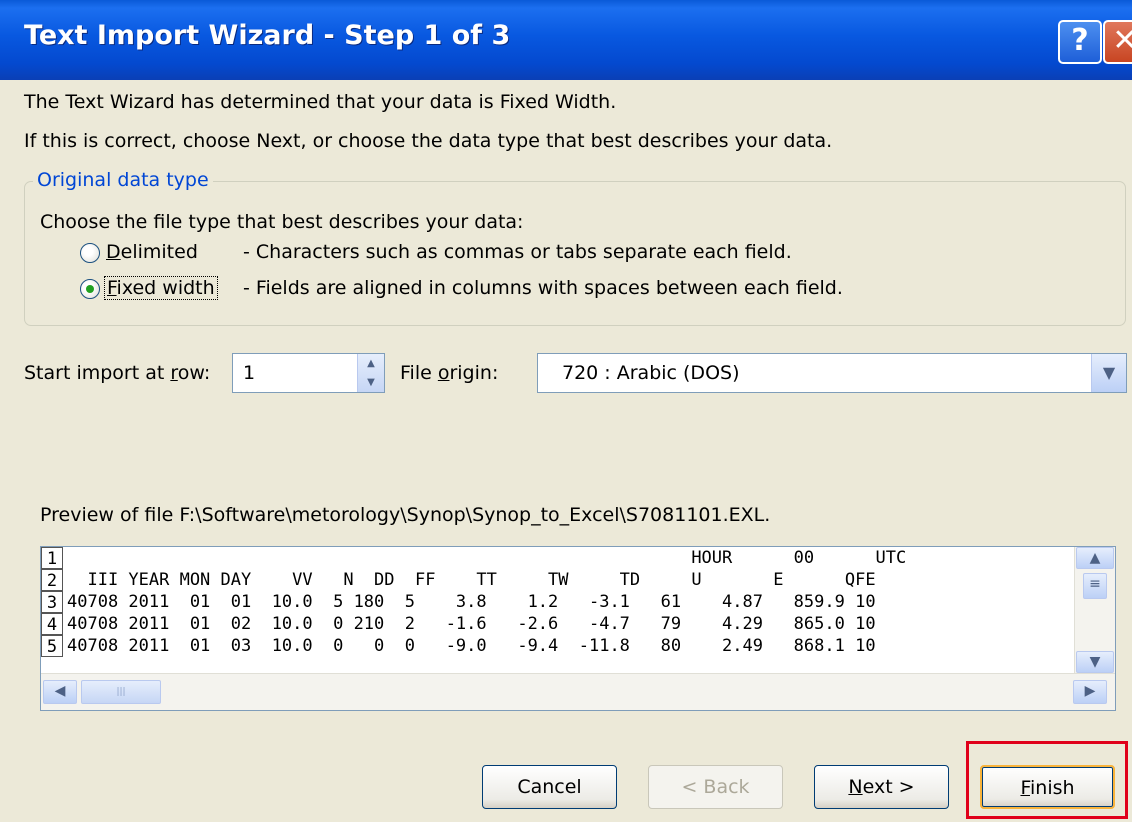 The height and width of the screenshot is (822, 1132). I want to click on radio-selected-dot, so click(90, 289).